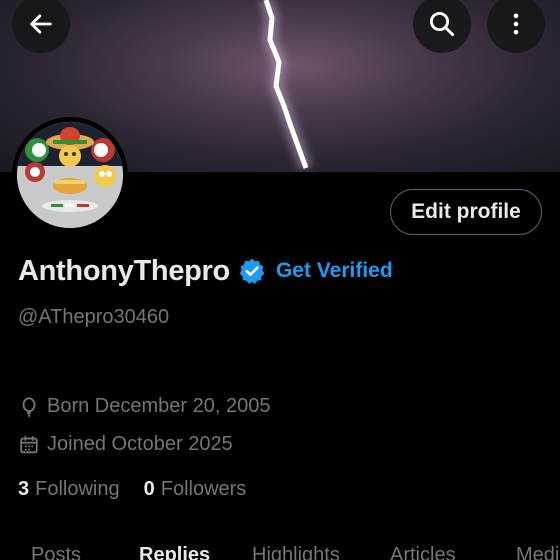 This screenshot has height=560, width=560. What do you see at coordinates (538, 552) in the screenshot?
I see `tab-media: Media` at bounding box center [538, 552].